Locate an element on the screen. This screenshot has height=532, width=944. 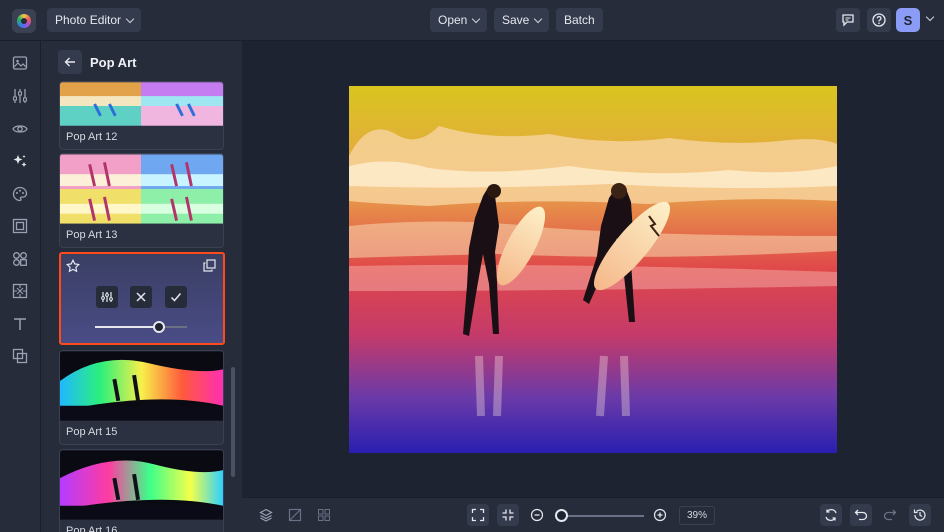
fit-screen-button is located at coordinates (478, 515).